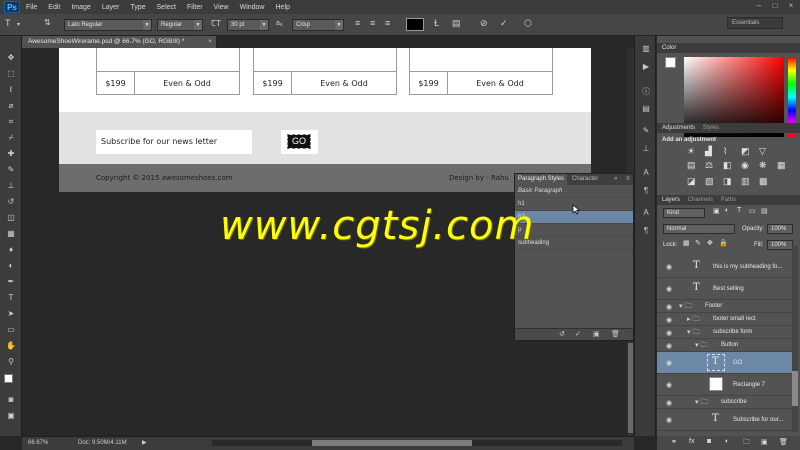  Describe the element at coordinates (691, 441) in the screenshot. I see `fx-icon: fx` at that location.